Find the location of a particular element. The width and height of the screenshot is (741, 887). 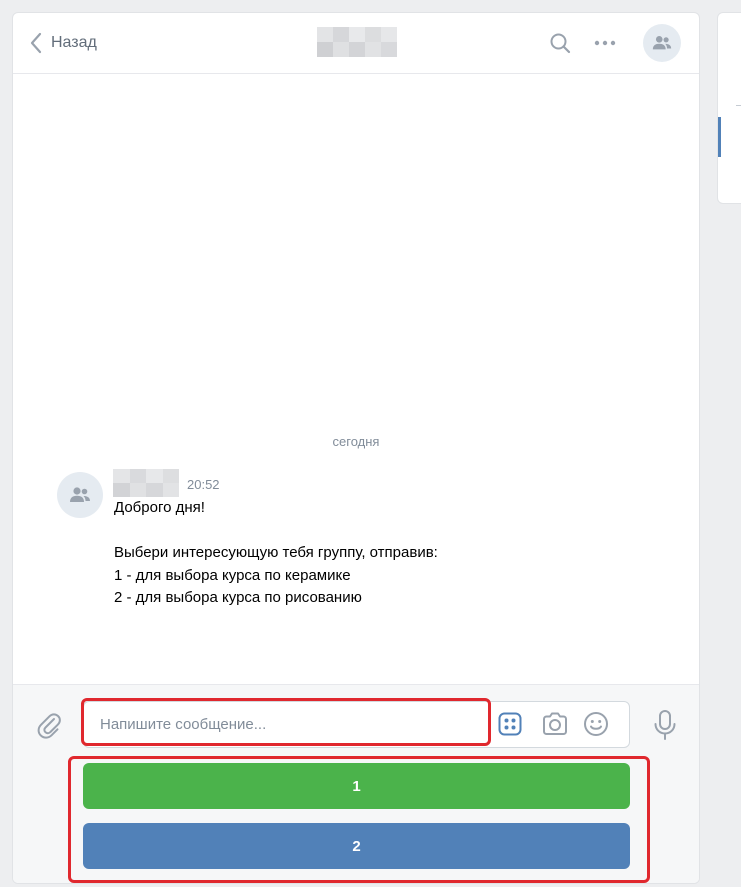

divider is located at coordinates (738, 105).